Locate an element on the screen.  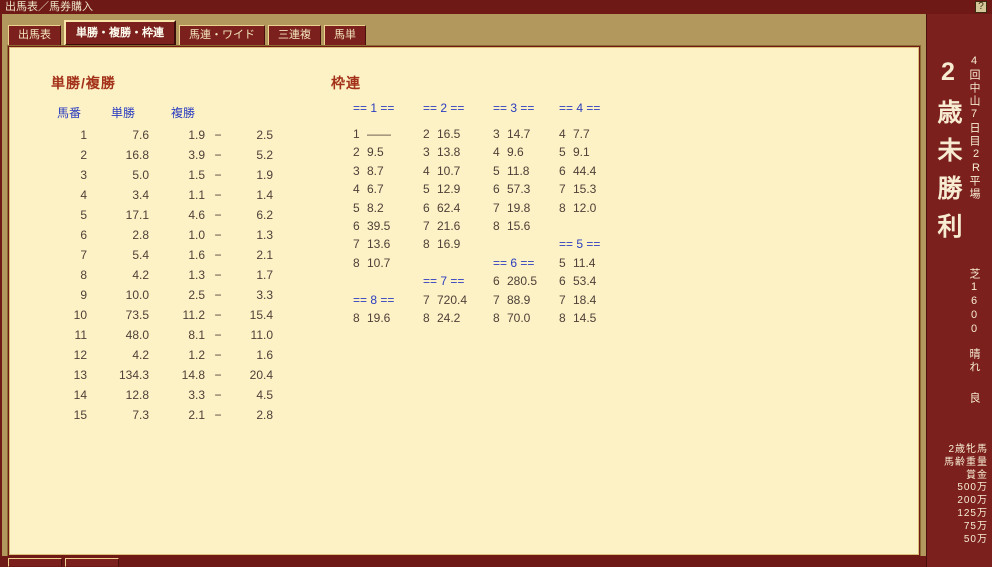
bracket-odds-cell: 6 62.4 is located at coordinates (458, 210).